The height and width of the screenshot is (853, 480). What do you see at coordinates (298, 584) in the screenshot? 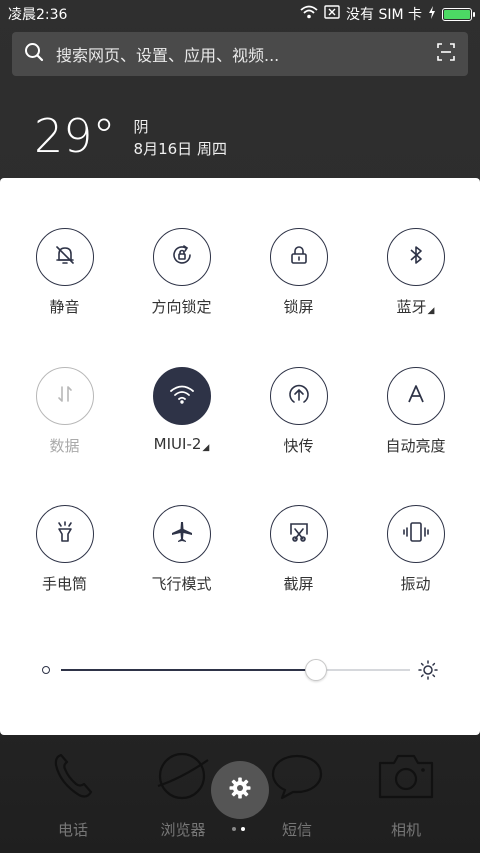
I see `toggle-screenshot-label: 截屏` at bounding box center [298, 584].